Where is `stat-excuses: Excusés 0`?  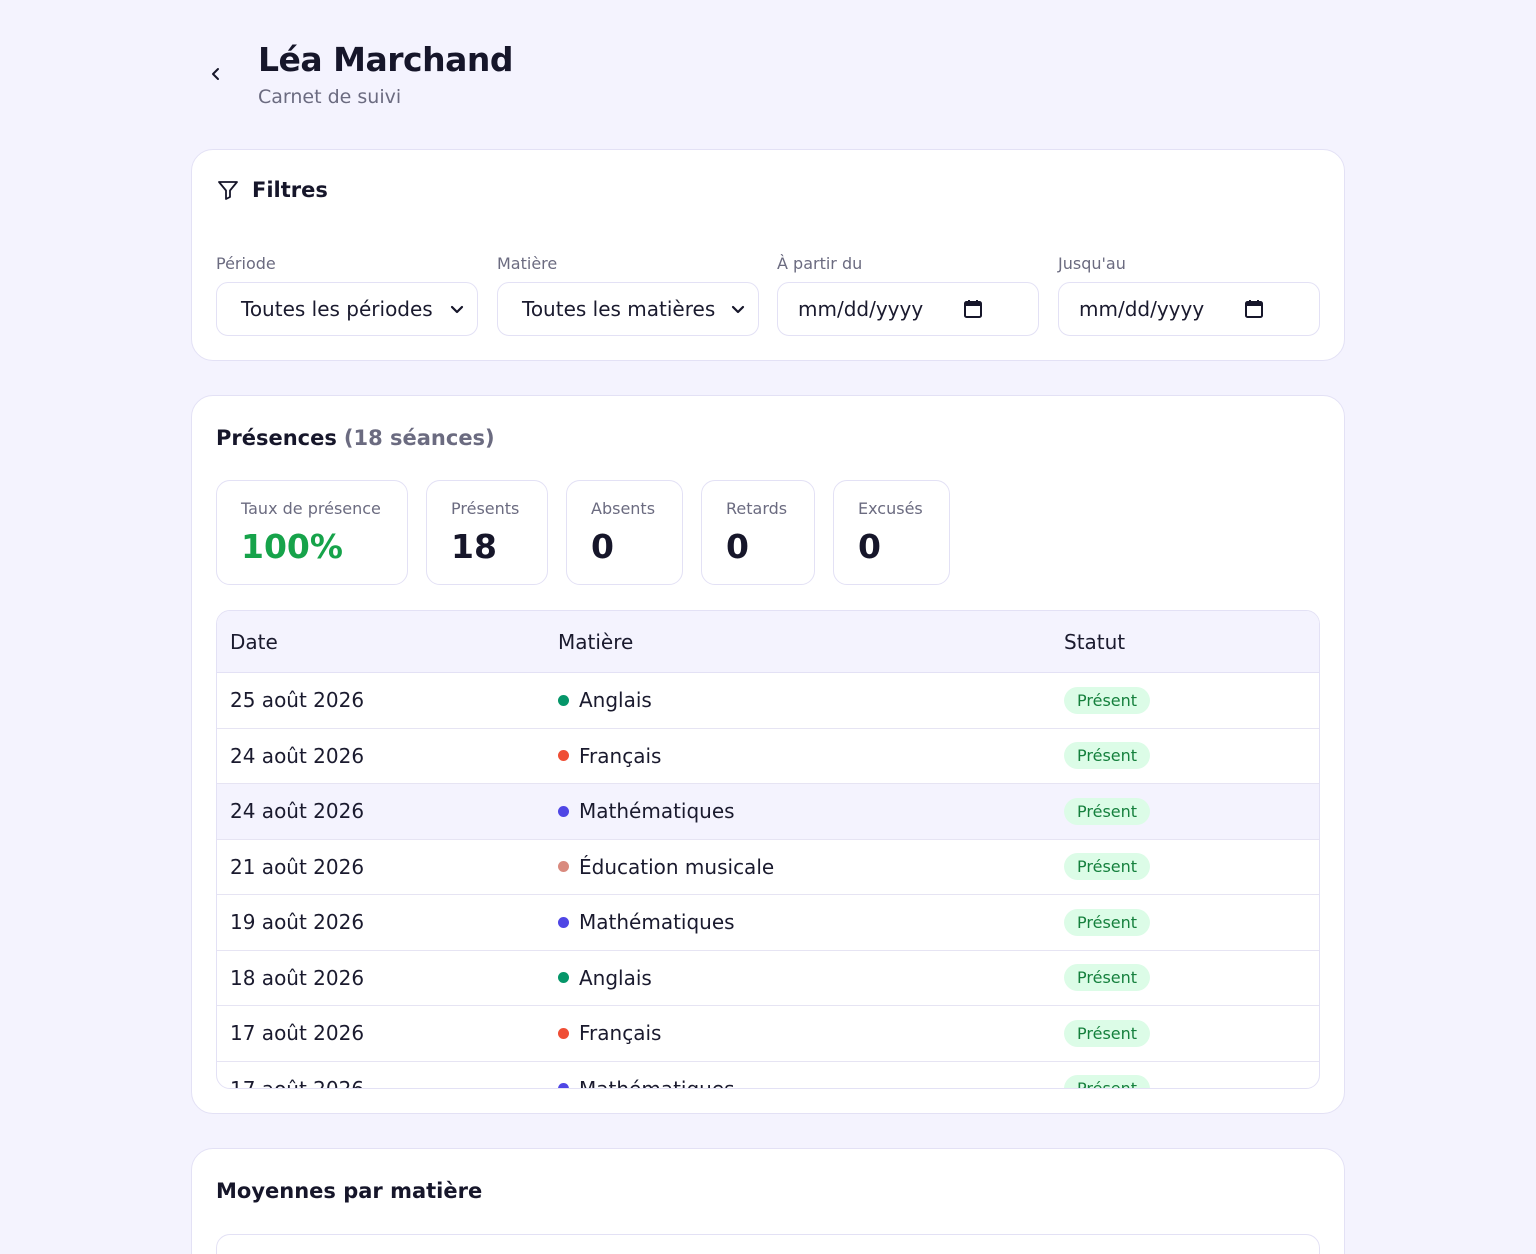
stat-excuses: Excusés 0 is located at coordinates (891, 532).